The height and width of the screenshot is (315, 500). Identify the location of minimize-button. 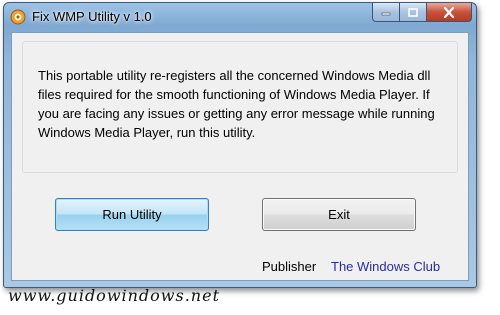
(386, 12).